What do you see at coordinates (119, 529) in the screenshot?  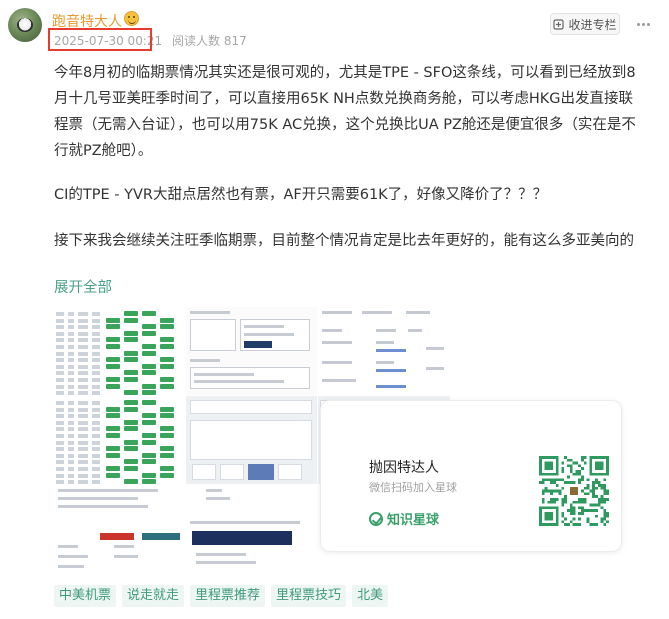 I see `screenshot-mobile-fares` at bounding box center [119, 529].